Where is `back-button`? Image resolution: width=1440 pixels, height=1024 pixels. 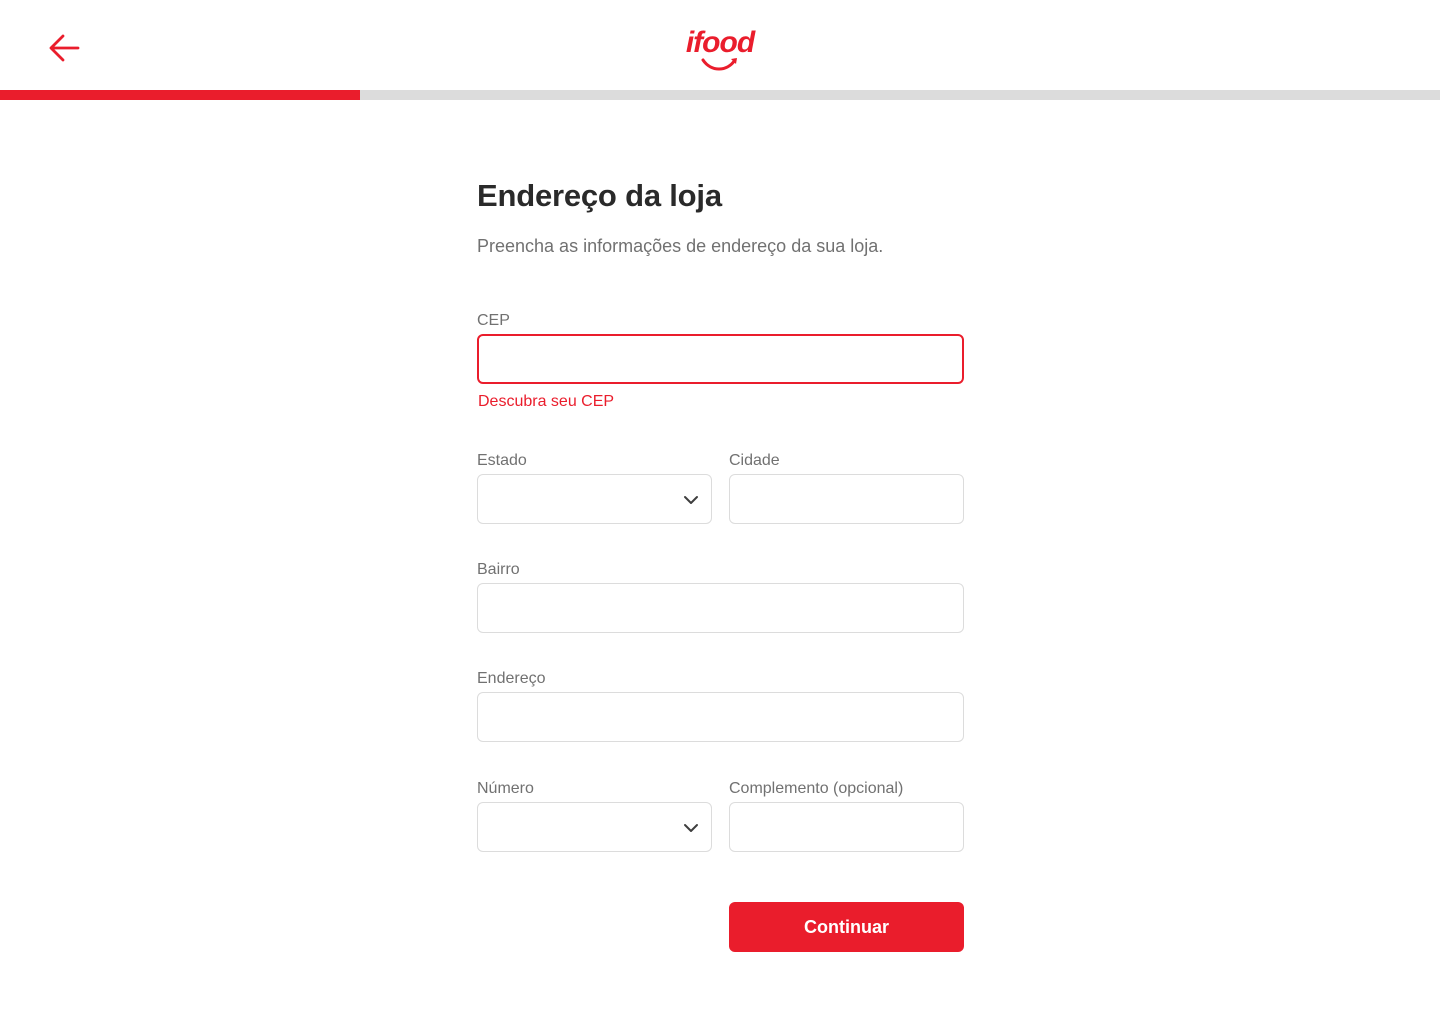
back-button is located at coordinates (64, 48).